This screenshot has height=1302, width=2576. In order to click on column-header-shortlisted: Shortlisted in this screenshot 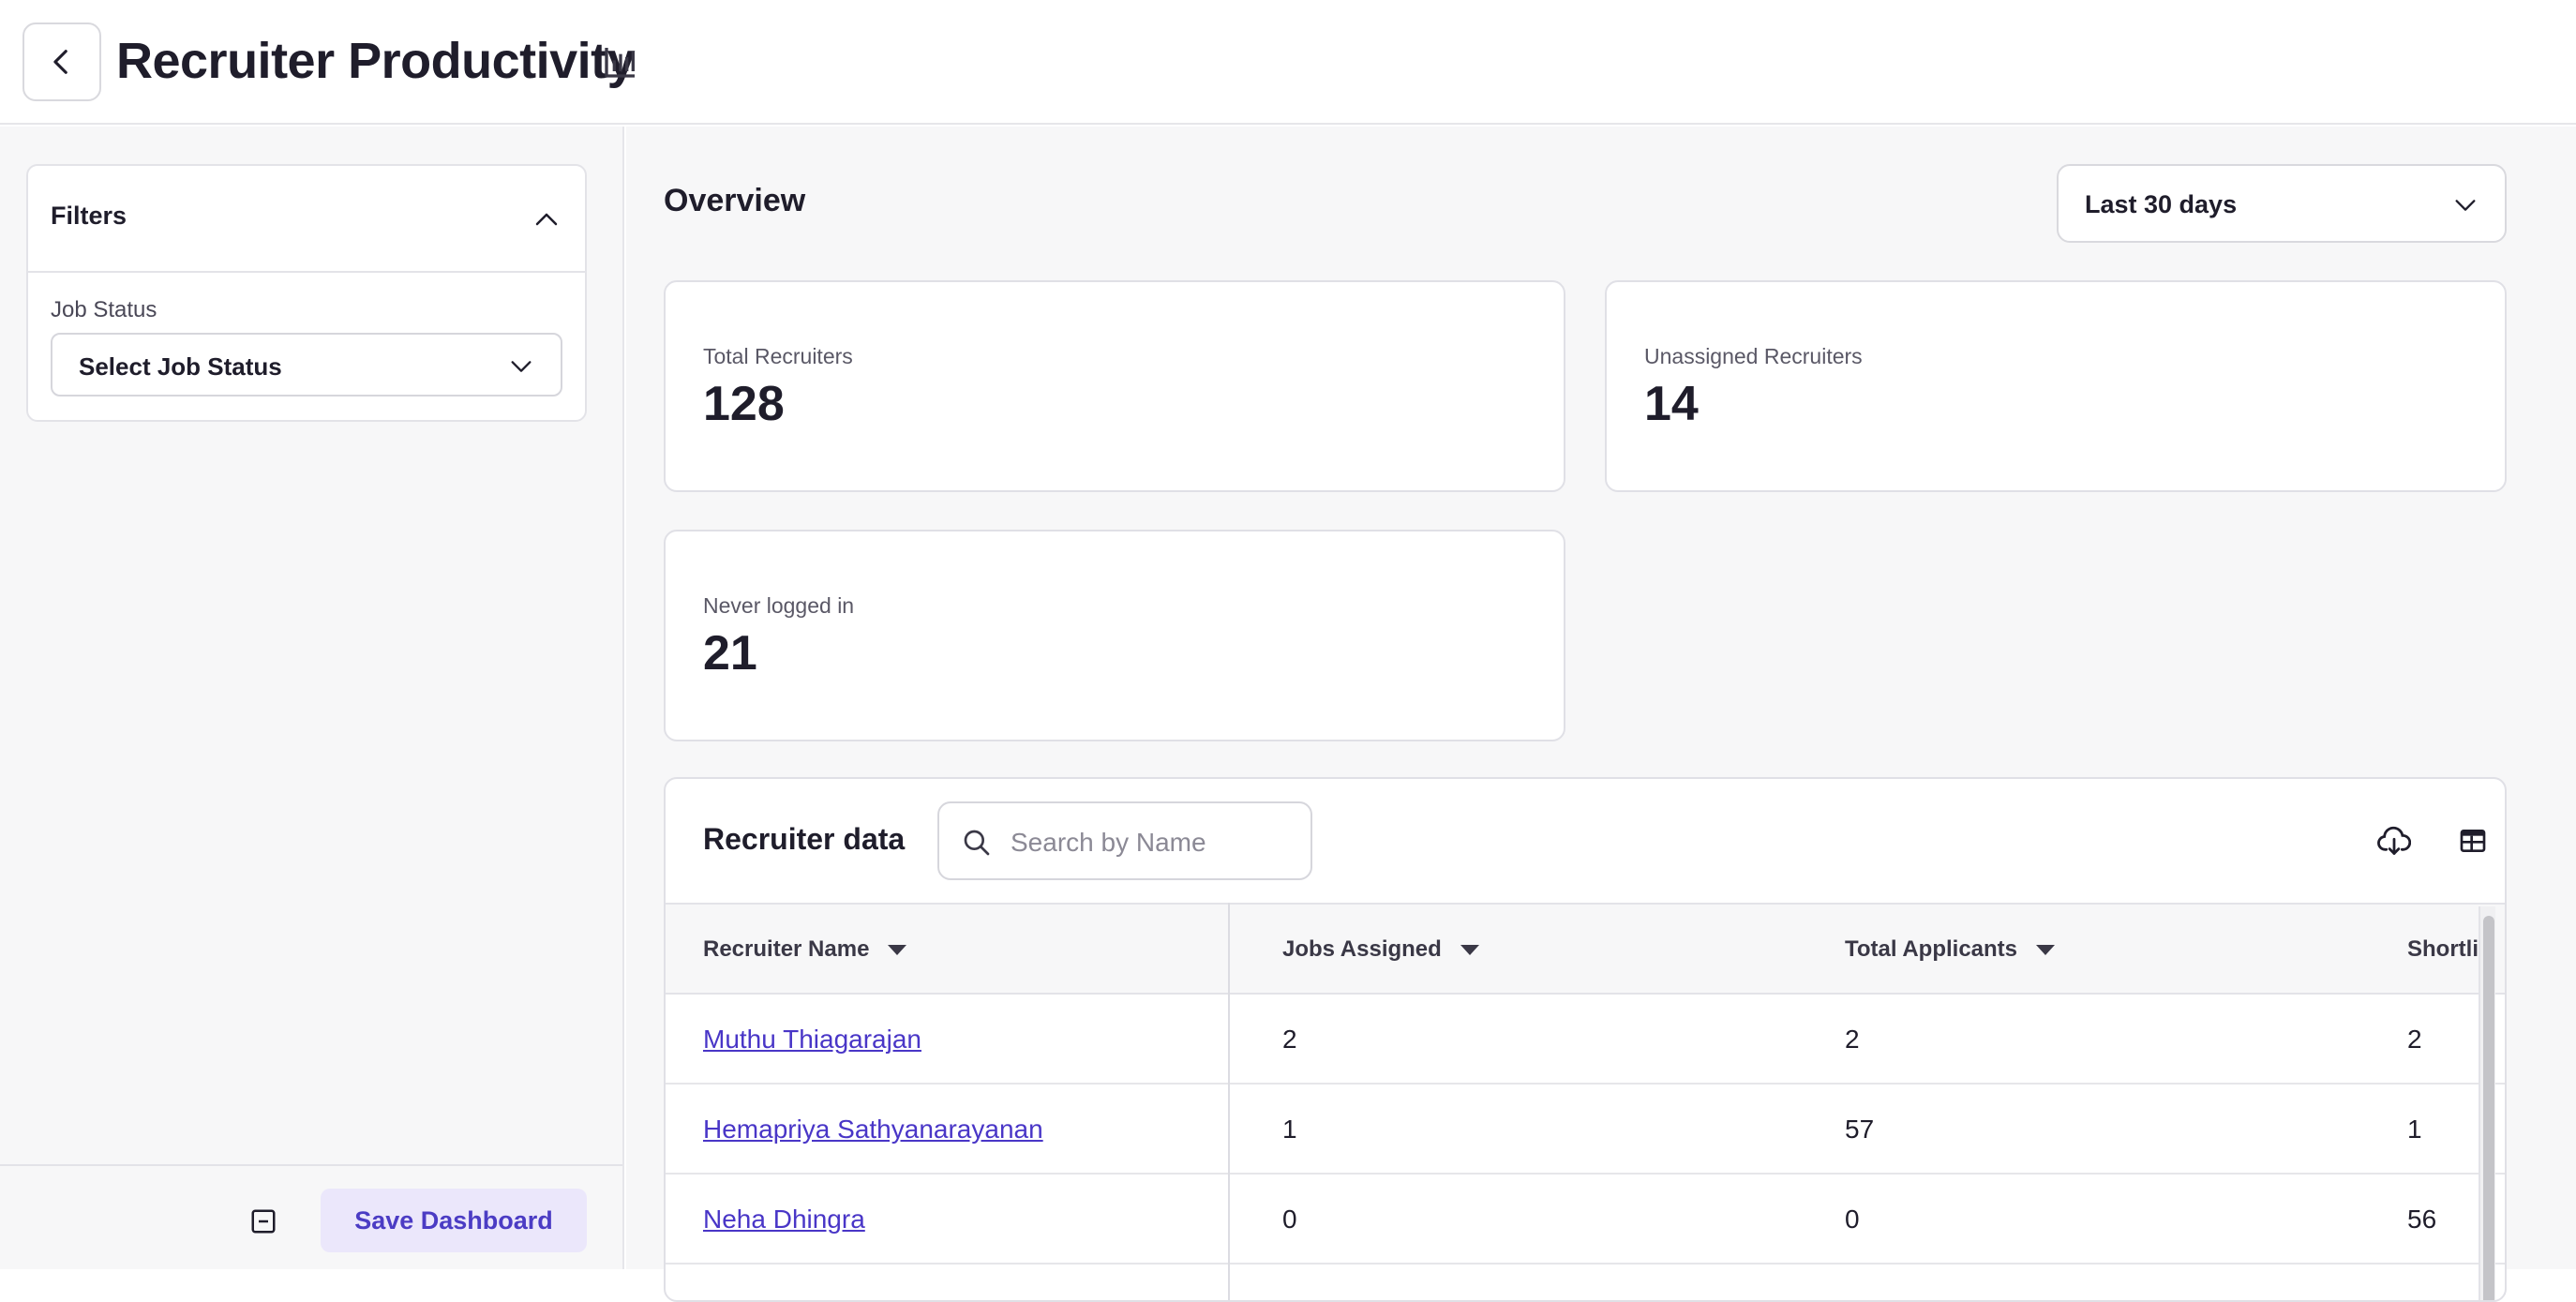, I will do `click(2443, 949)`.